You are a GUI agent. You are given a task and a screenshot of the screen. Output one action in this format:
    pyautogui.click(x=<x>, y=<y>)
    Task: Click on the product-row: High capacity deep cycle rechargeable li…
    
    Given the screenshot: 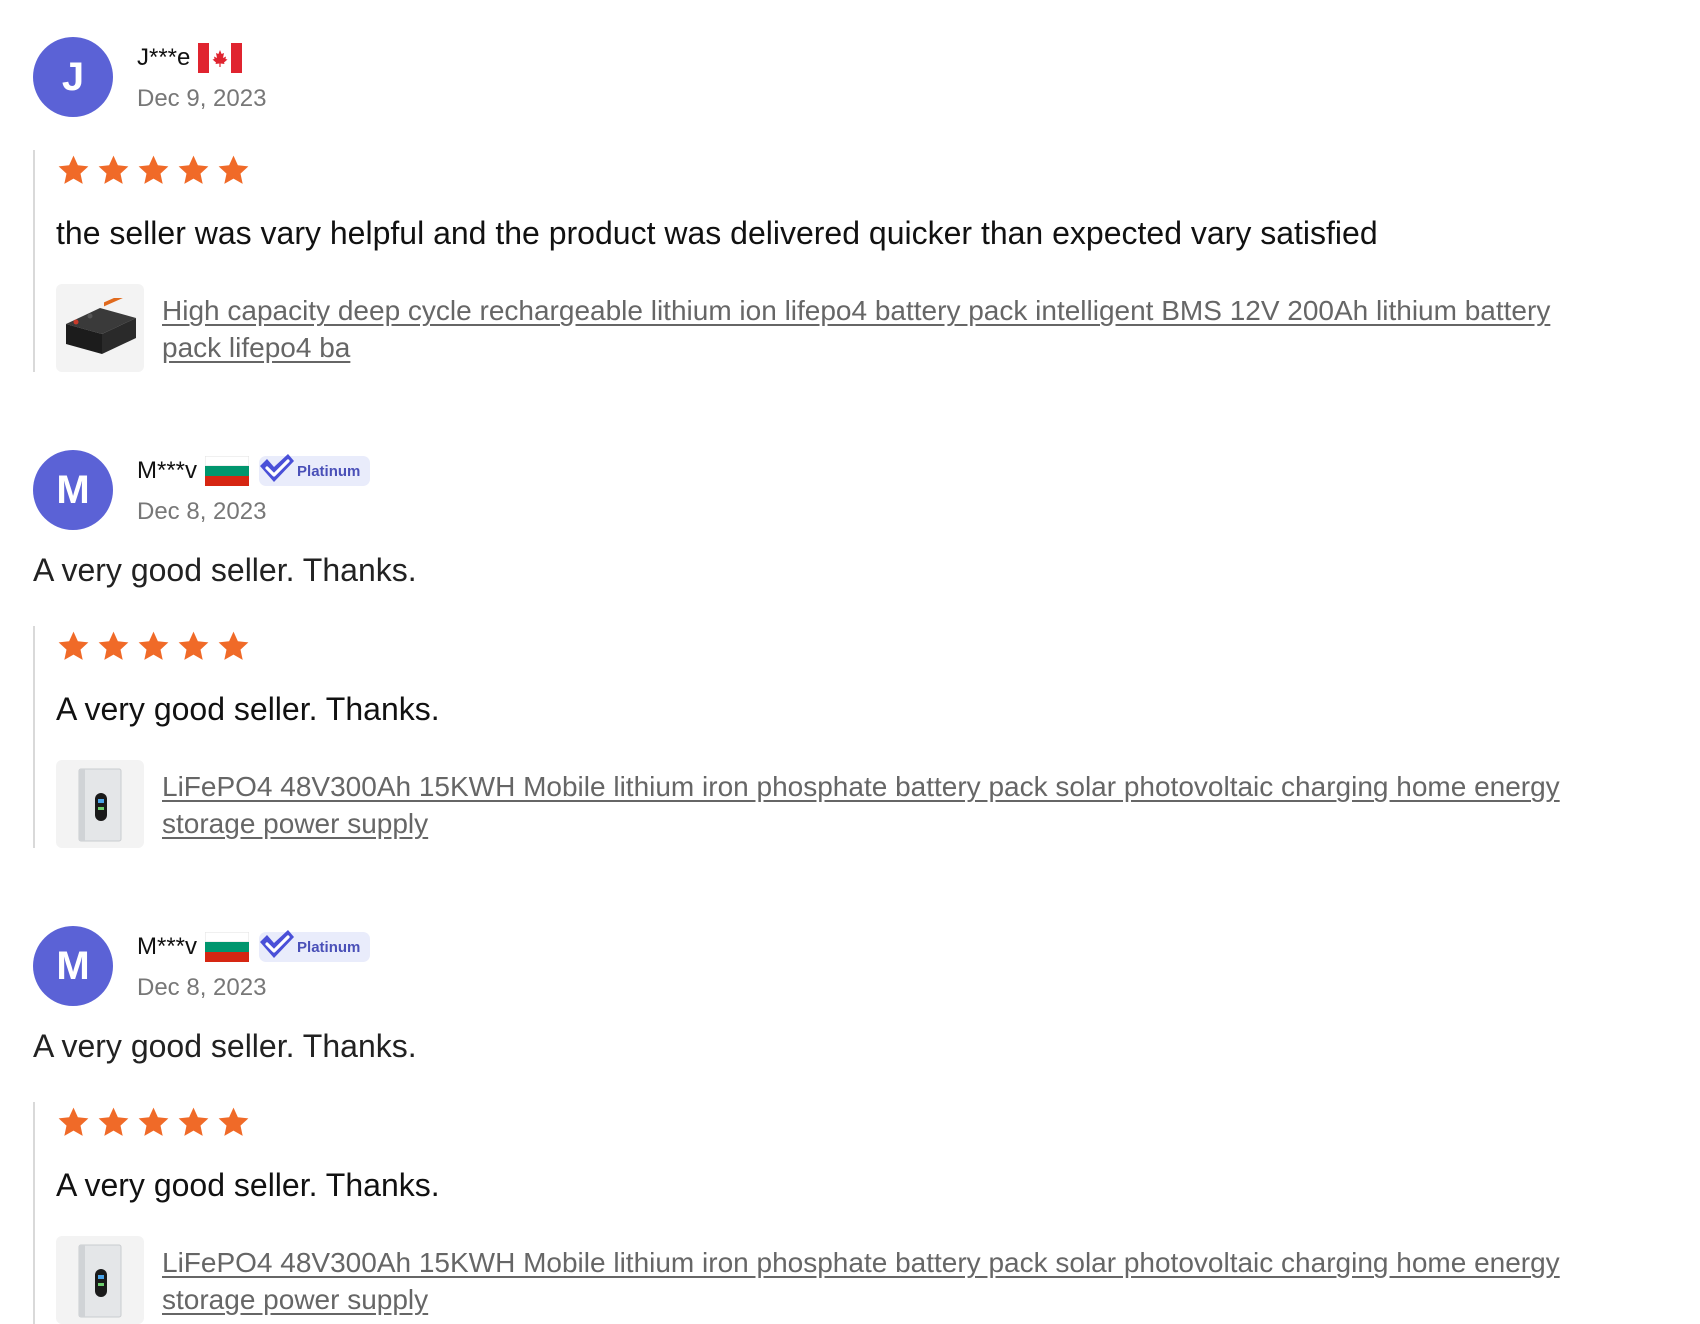 What is the action you would take?
    pyautogui.click(x=836, y=328)
    